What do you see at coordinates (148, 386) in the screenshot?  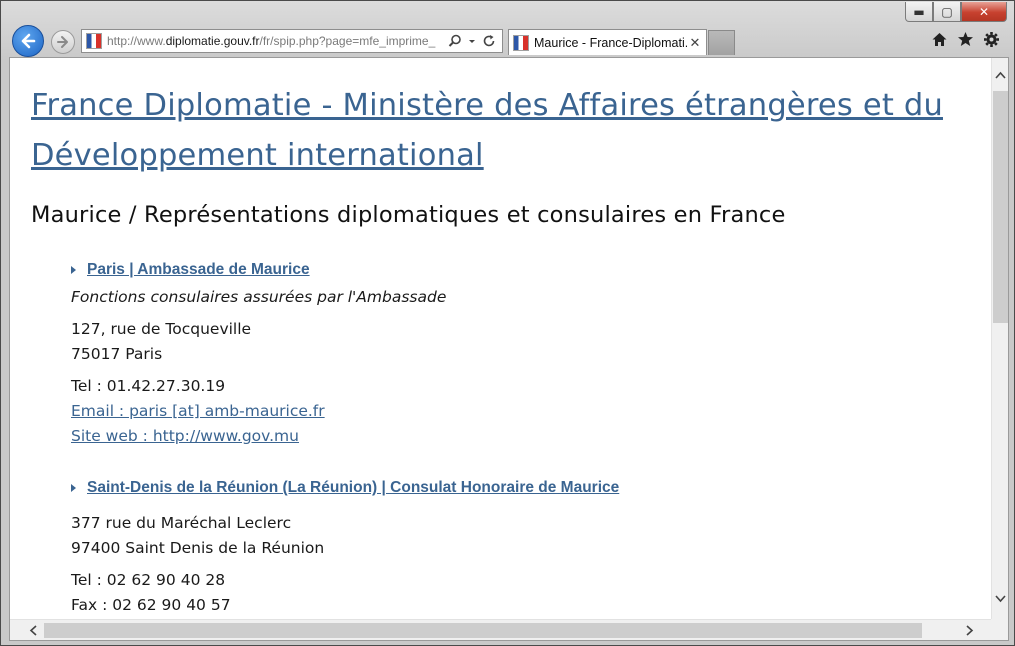 I see `phone-line: Tel : 01.42.27.30.19` at bounding box center [148, 386].